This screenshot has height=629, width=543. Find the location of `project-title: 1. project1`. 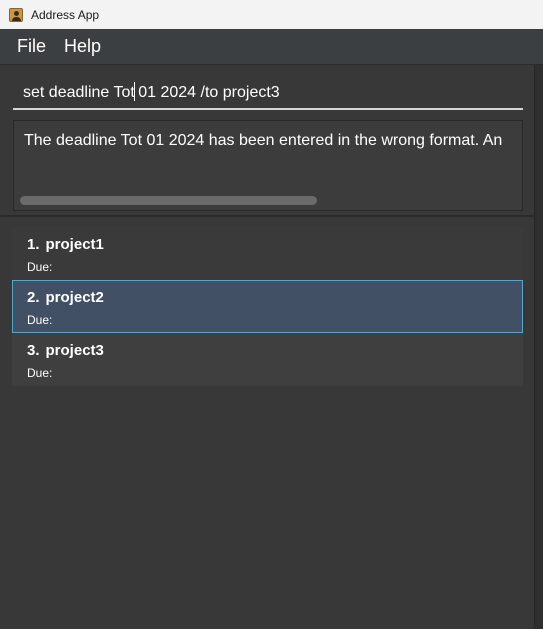

project-title: 1. project1 is located at coordinates (65, 244).